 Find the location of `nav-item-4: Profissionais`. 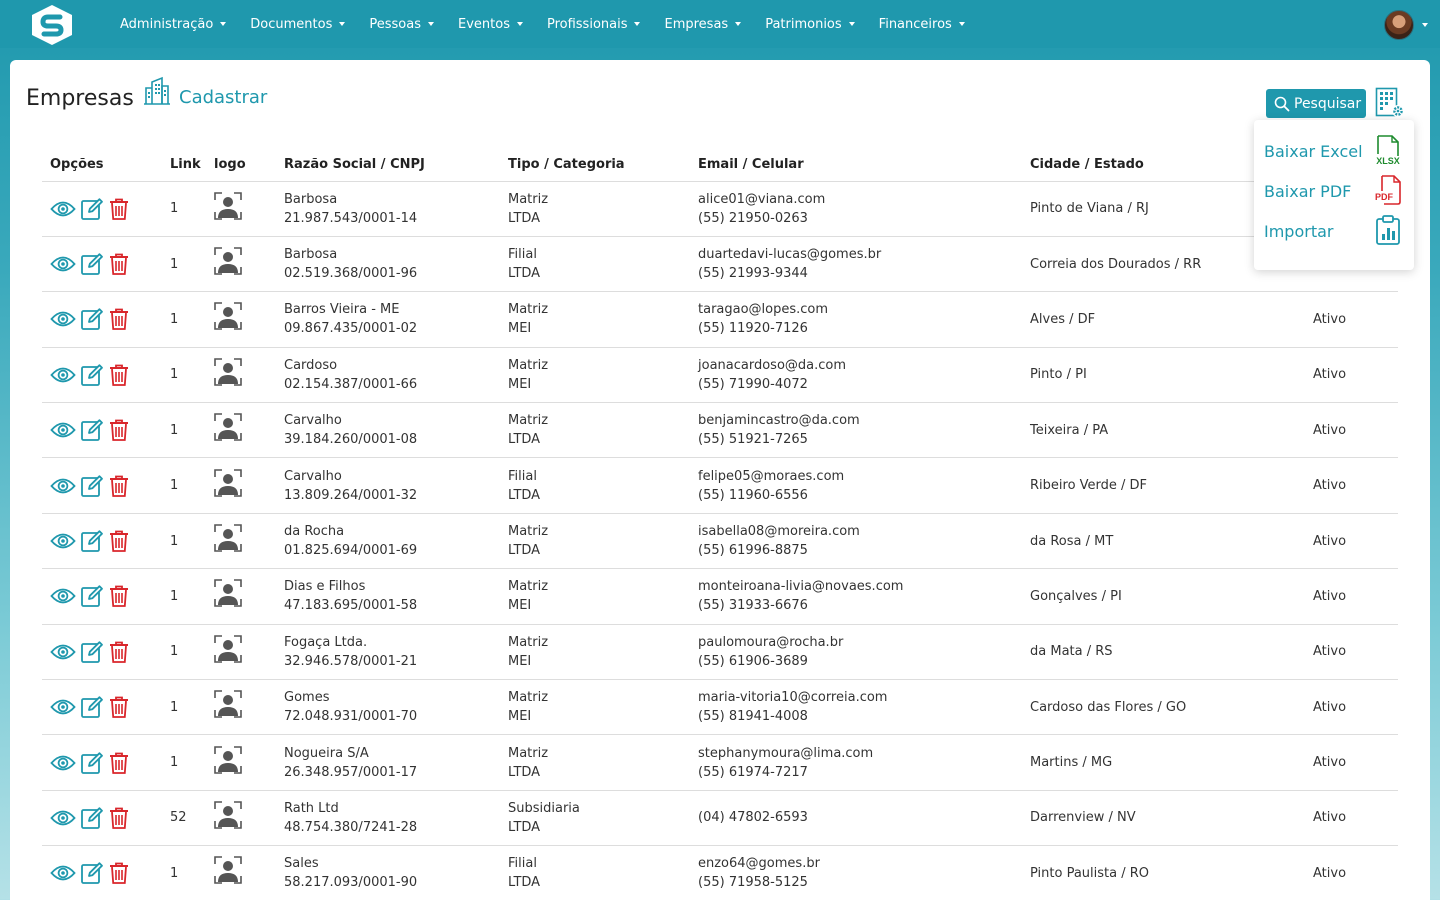

nav-item-4: Profissionais is located at coordinates (594, 24).